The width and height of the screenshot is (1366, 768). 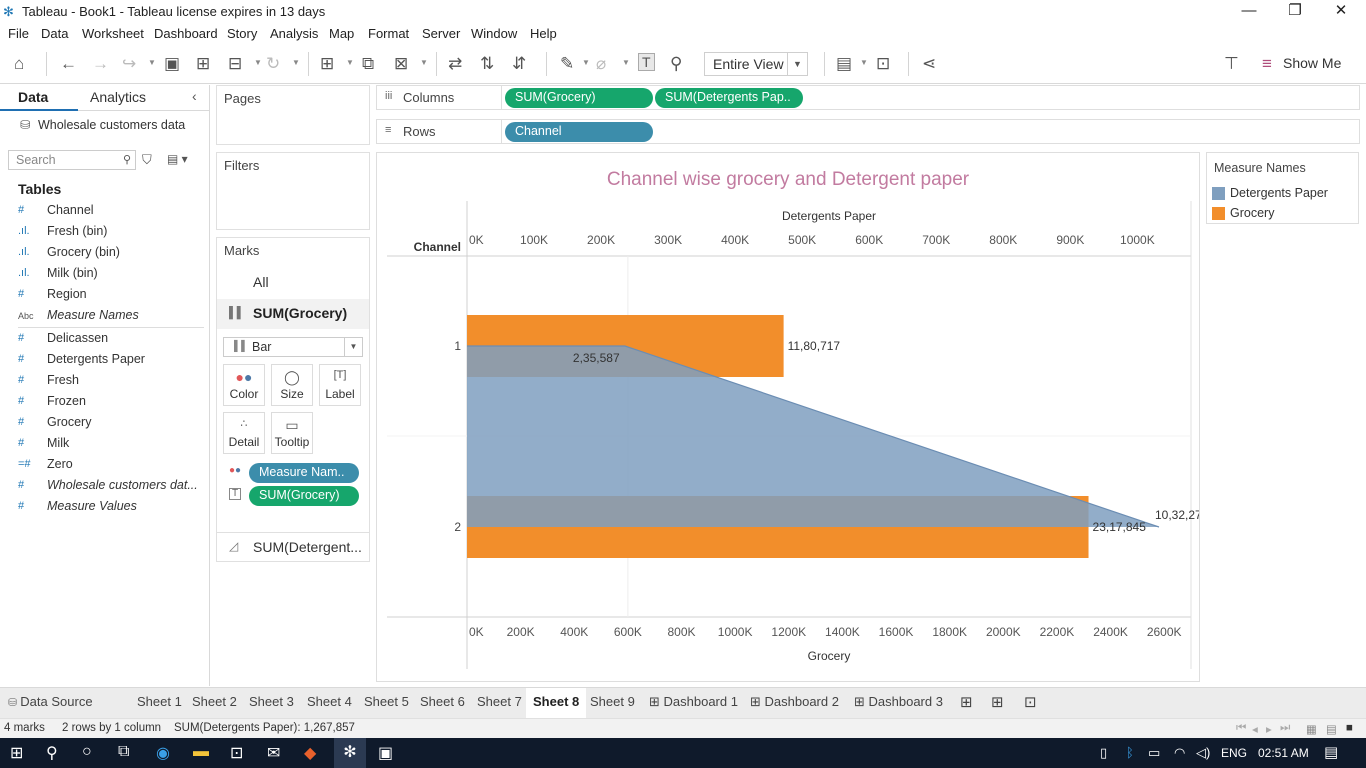 I want to click on rows-pill-channel: Channel, so click(x=579, y=132).